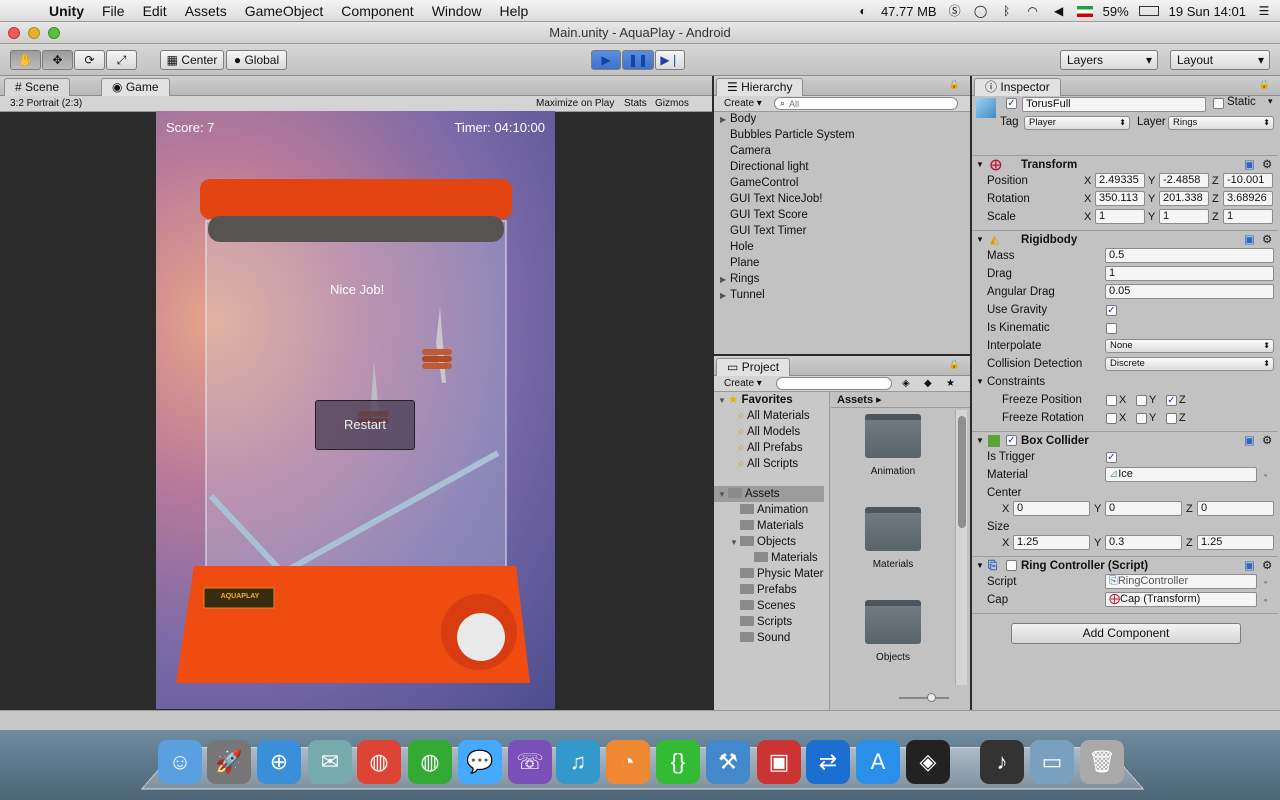 This screenshot has height=800, width=1280. Describe the element at coordinates (206, 11) in the screenshot. I see `menu-assets: Assets` at that location.